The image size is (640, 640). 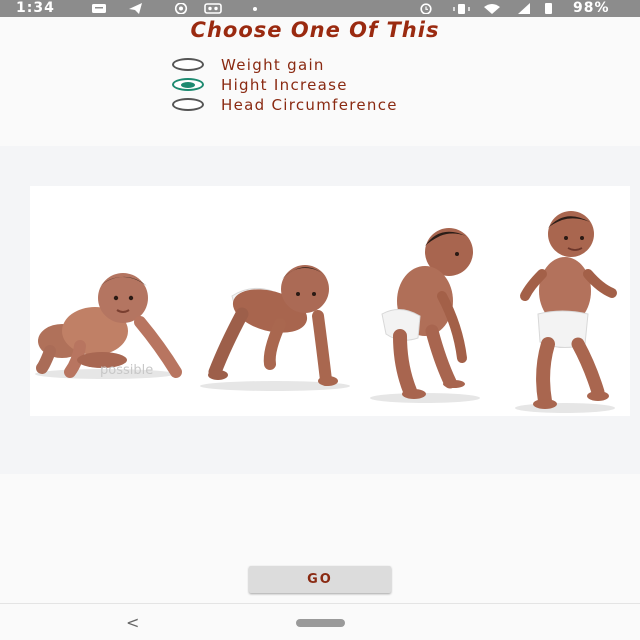 What do you see at coordinates (461, 9) in the screenshot?
I see `vibrate-icon` at bounding box center [461, 9].